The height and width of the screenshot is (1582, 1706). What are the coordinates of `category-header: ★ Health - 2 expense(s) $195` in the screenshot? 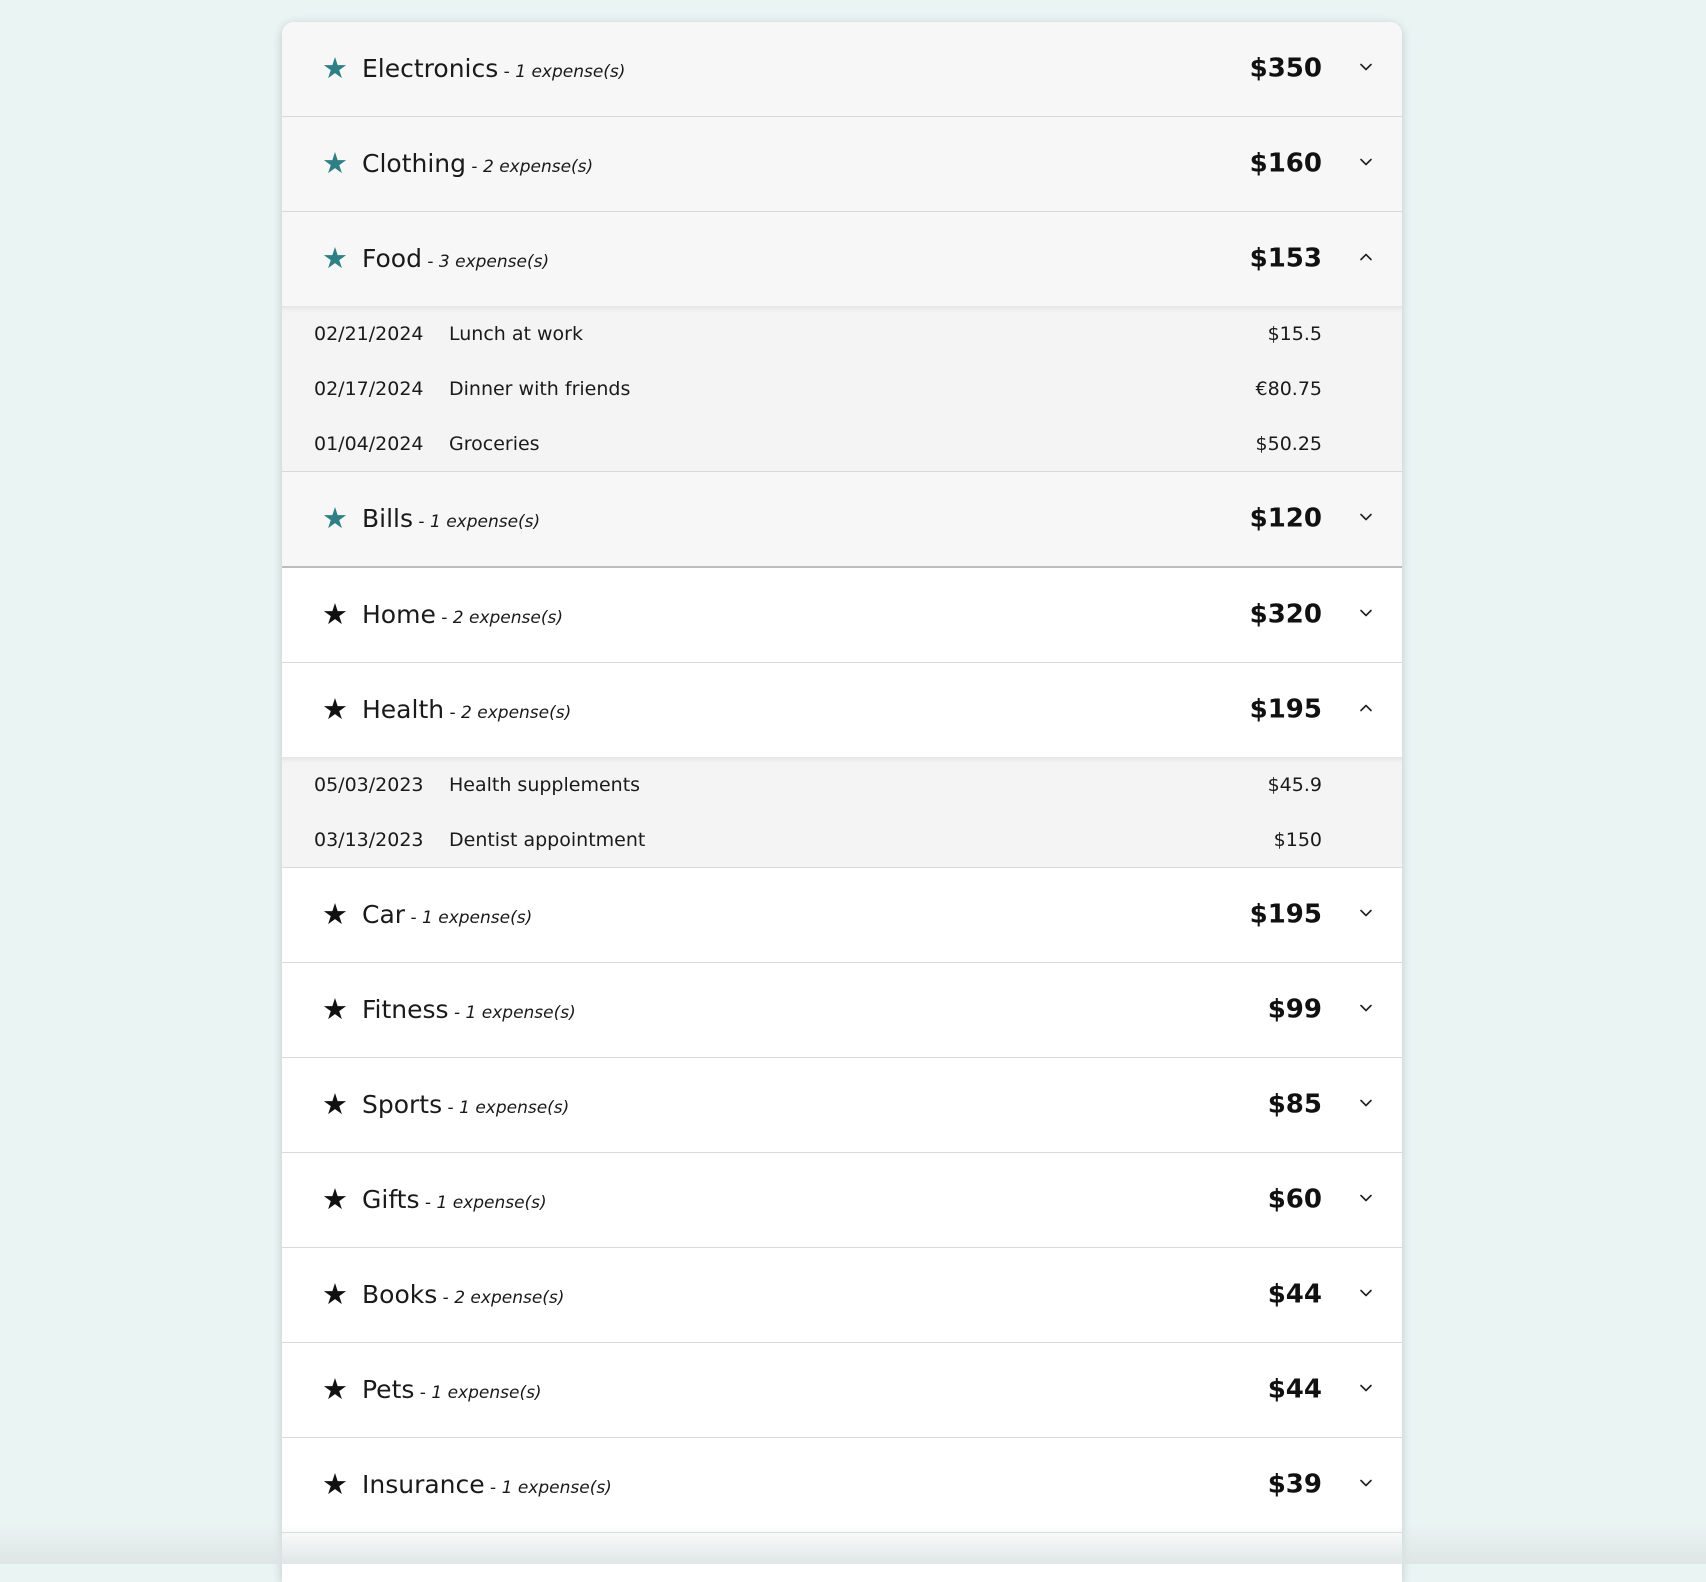 It's located at (842, 710).